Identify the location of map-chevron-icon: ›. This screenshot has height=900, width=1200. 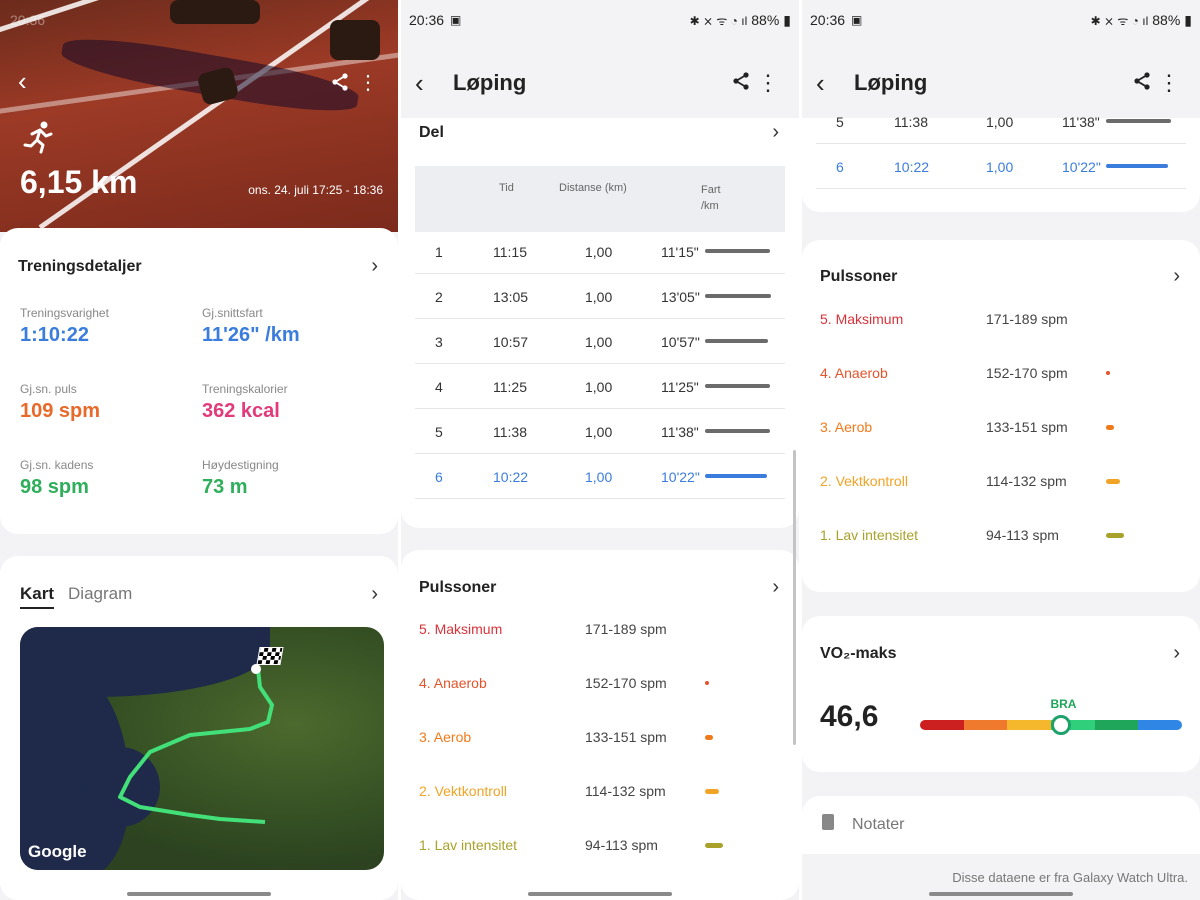
(374, 594).